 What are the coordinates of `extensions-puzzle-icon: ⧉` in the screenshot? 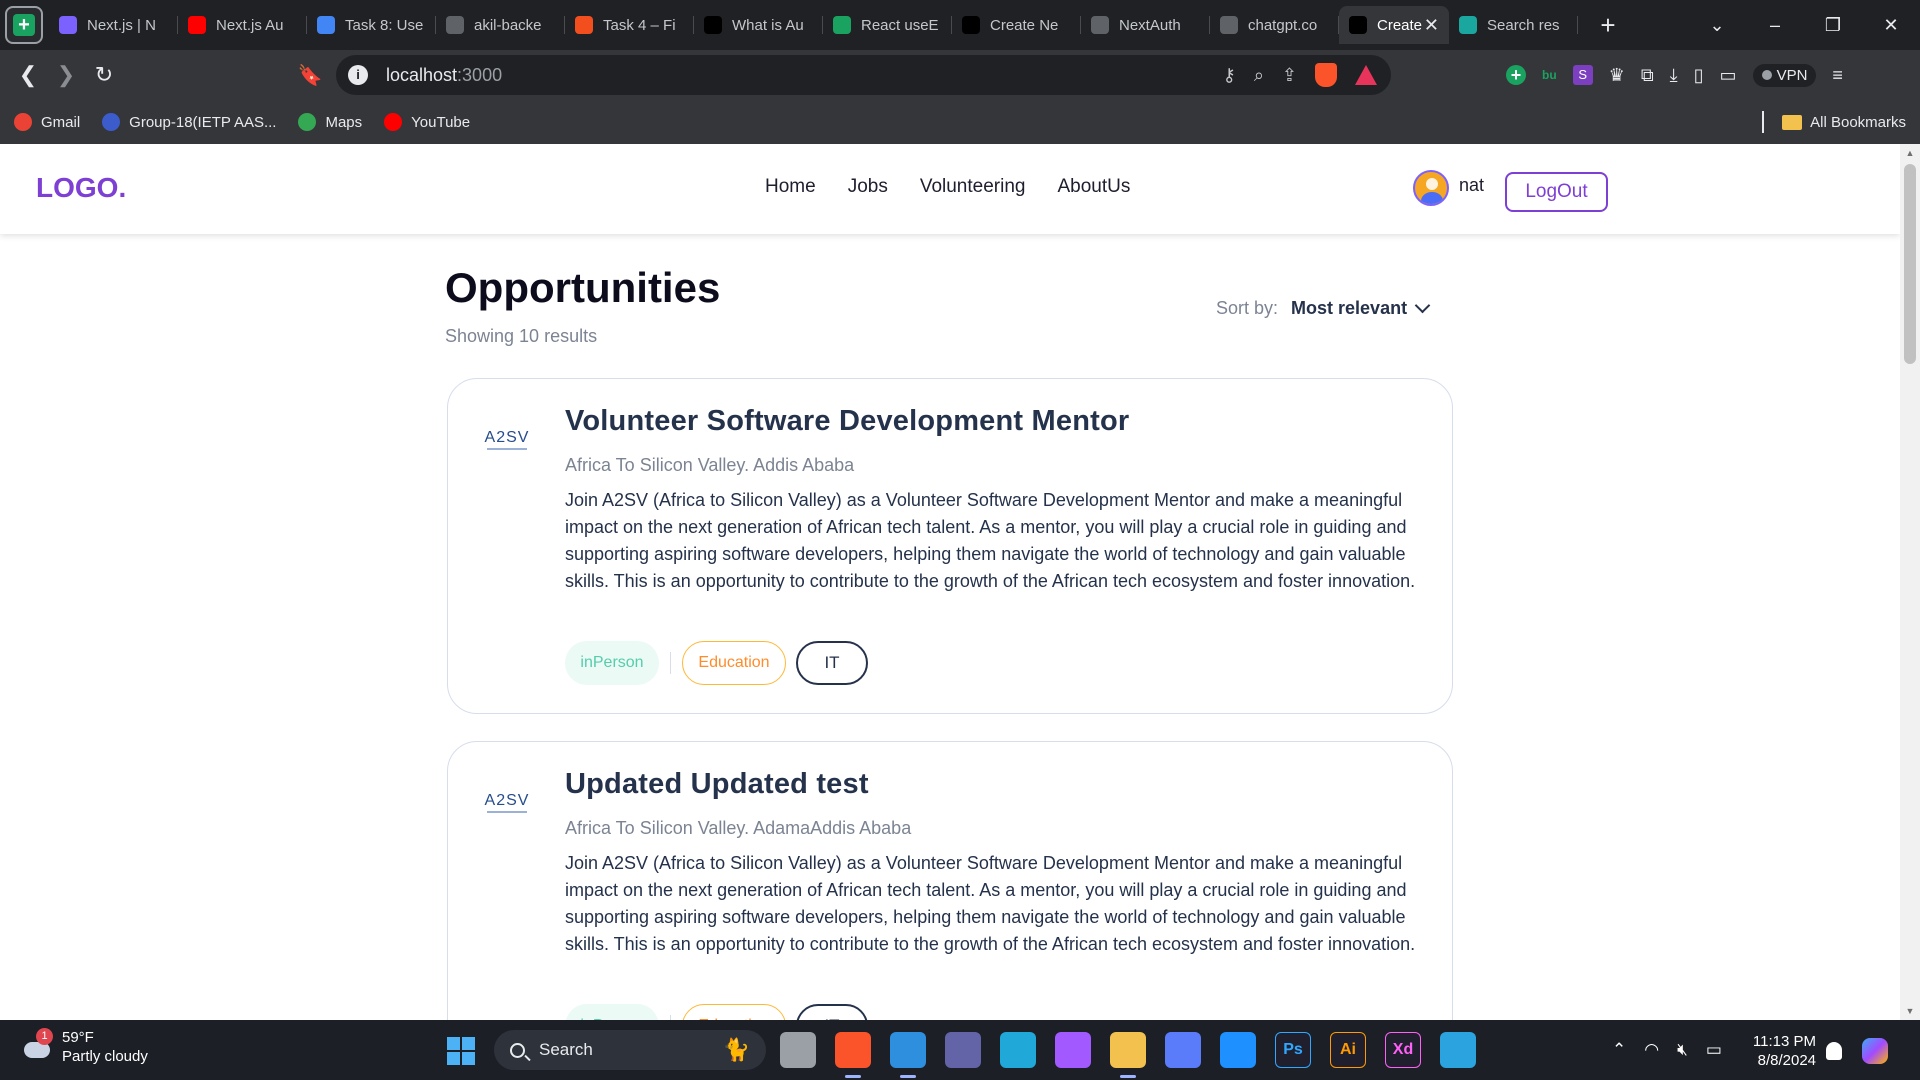 It's located at (1647, 75).